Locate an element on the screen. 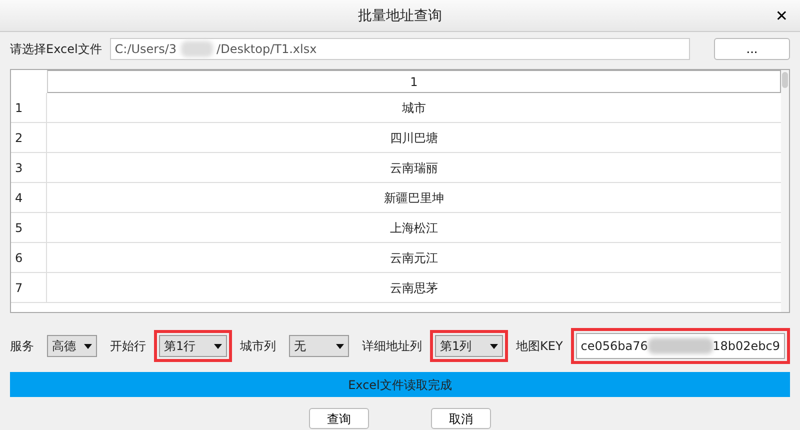 Image resolution: width=800 pixels, height=430 pixels. option-label: 城市列 is located at coordinates (258, 346).